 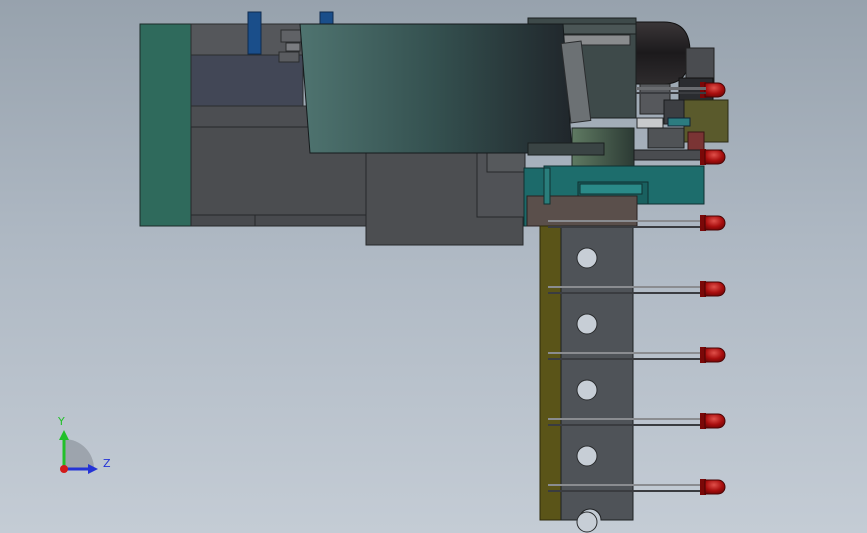 I want to click on triad-plane, so click(x=79, y=454).